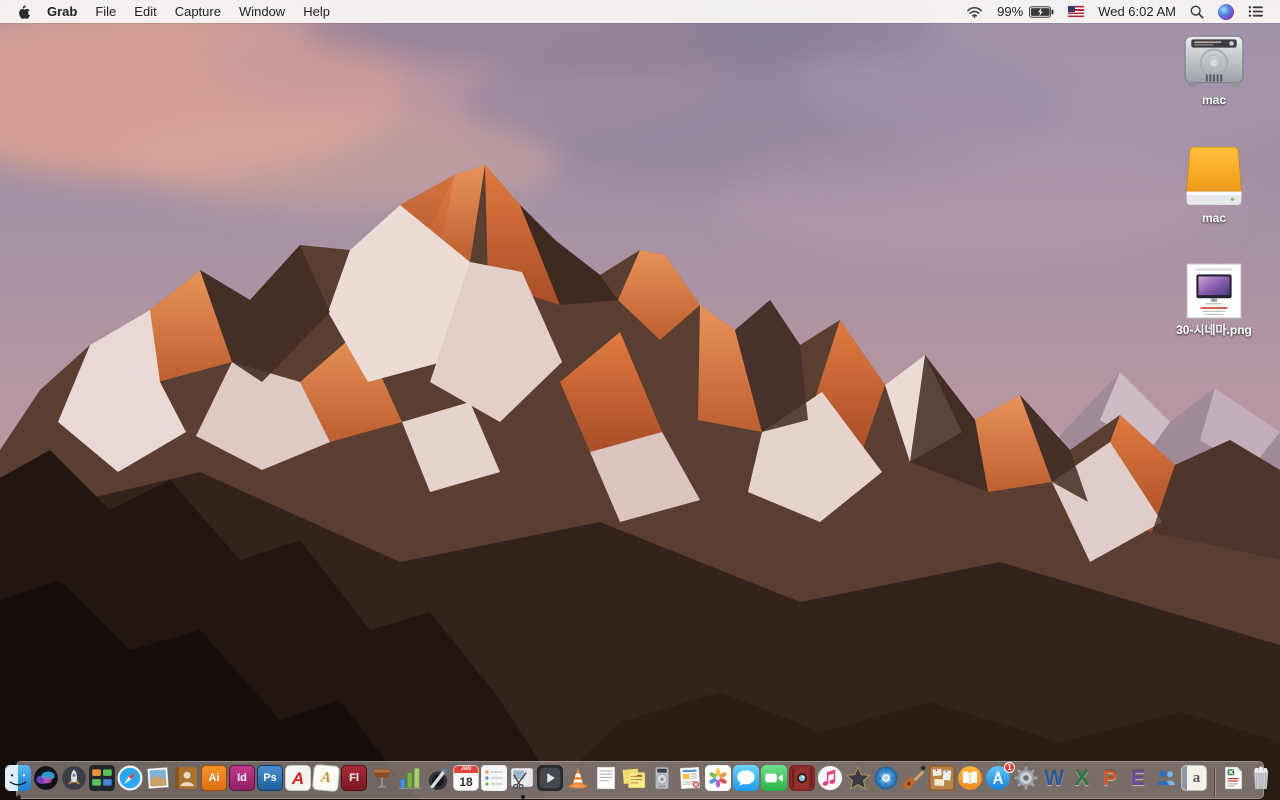 This screenshot has height=800, width=1280. I want to click on ibooks-dock-icon, so click(970, 782).